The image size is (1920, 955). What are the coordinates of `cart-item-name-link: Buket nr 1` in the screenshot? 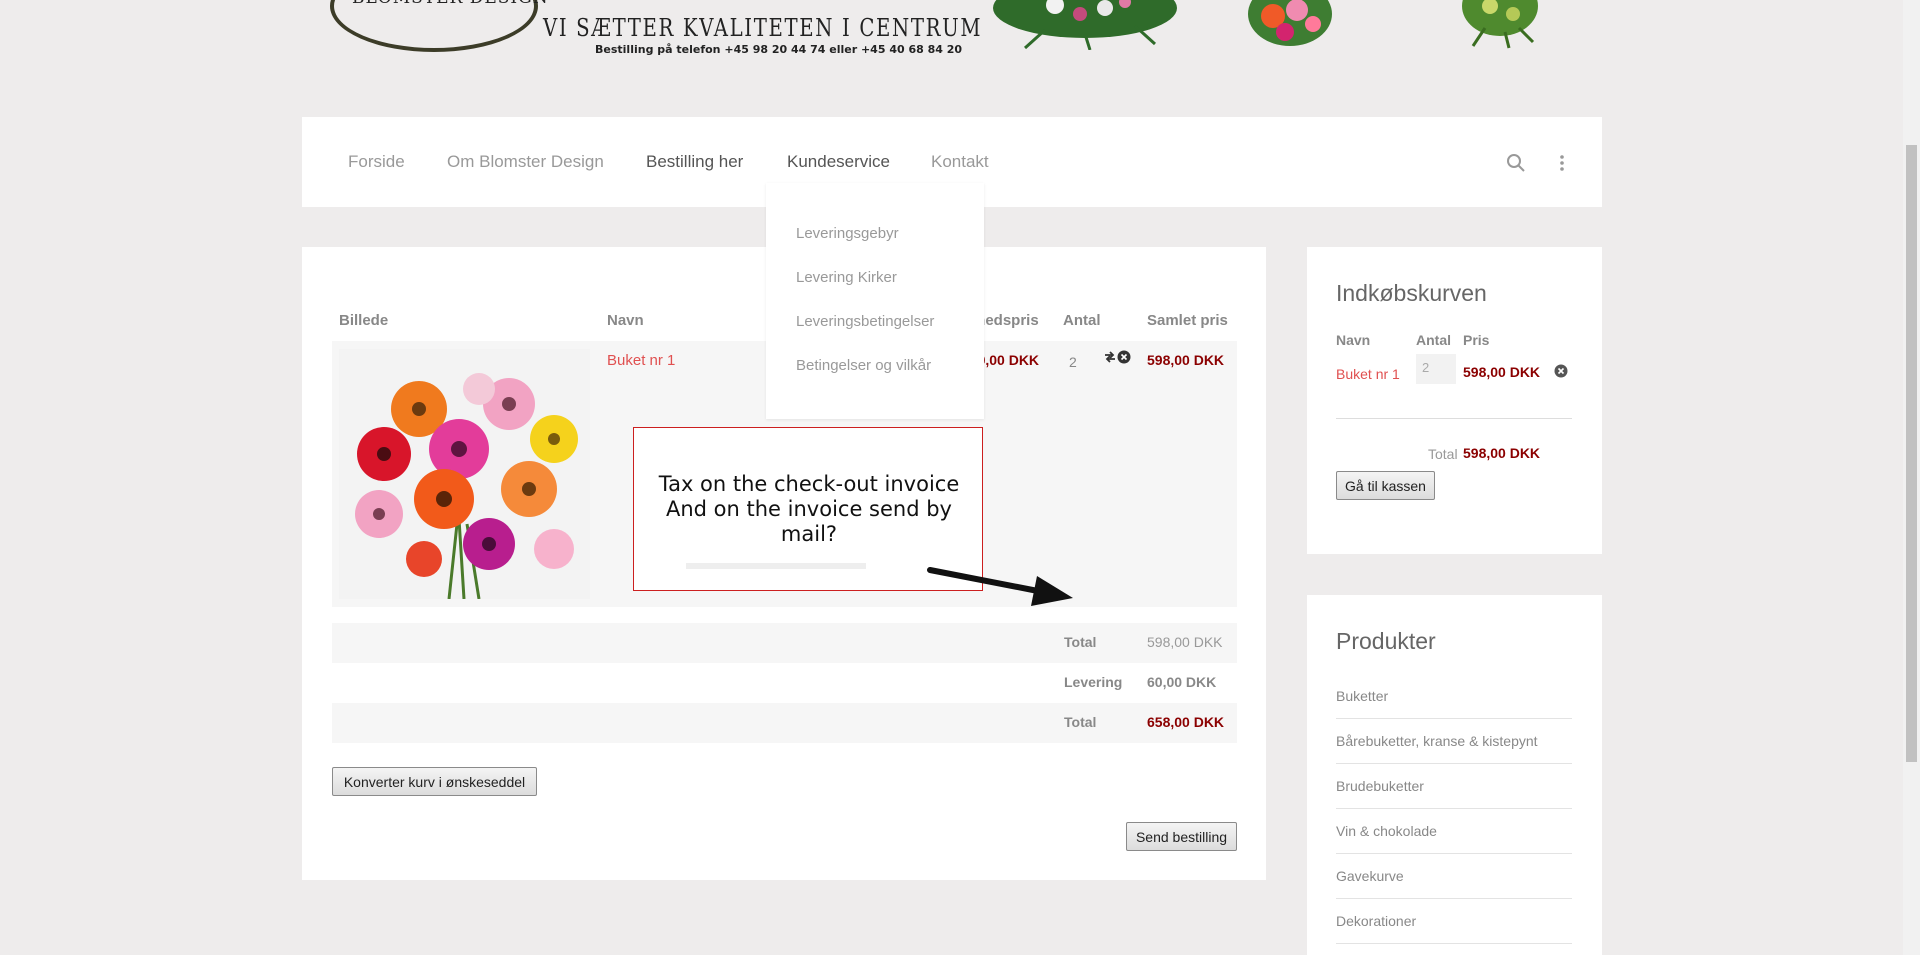 It's located at (641, 360).